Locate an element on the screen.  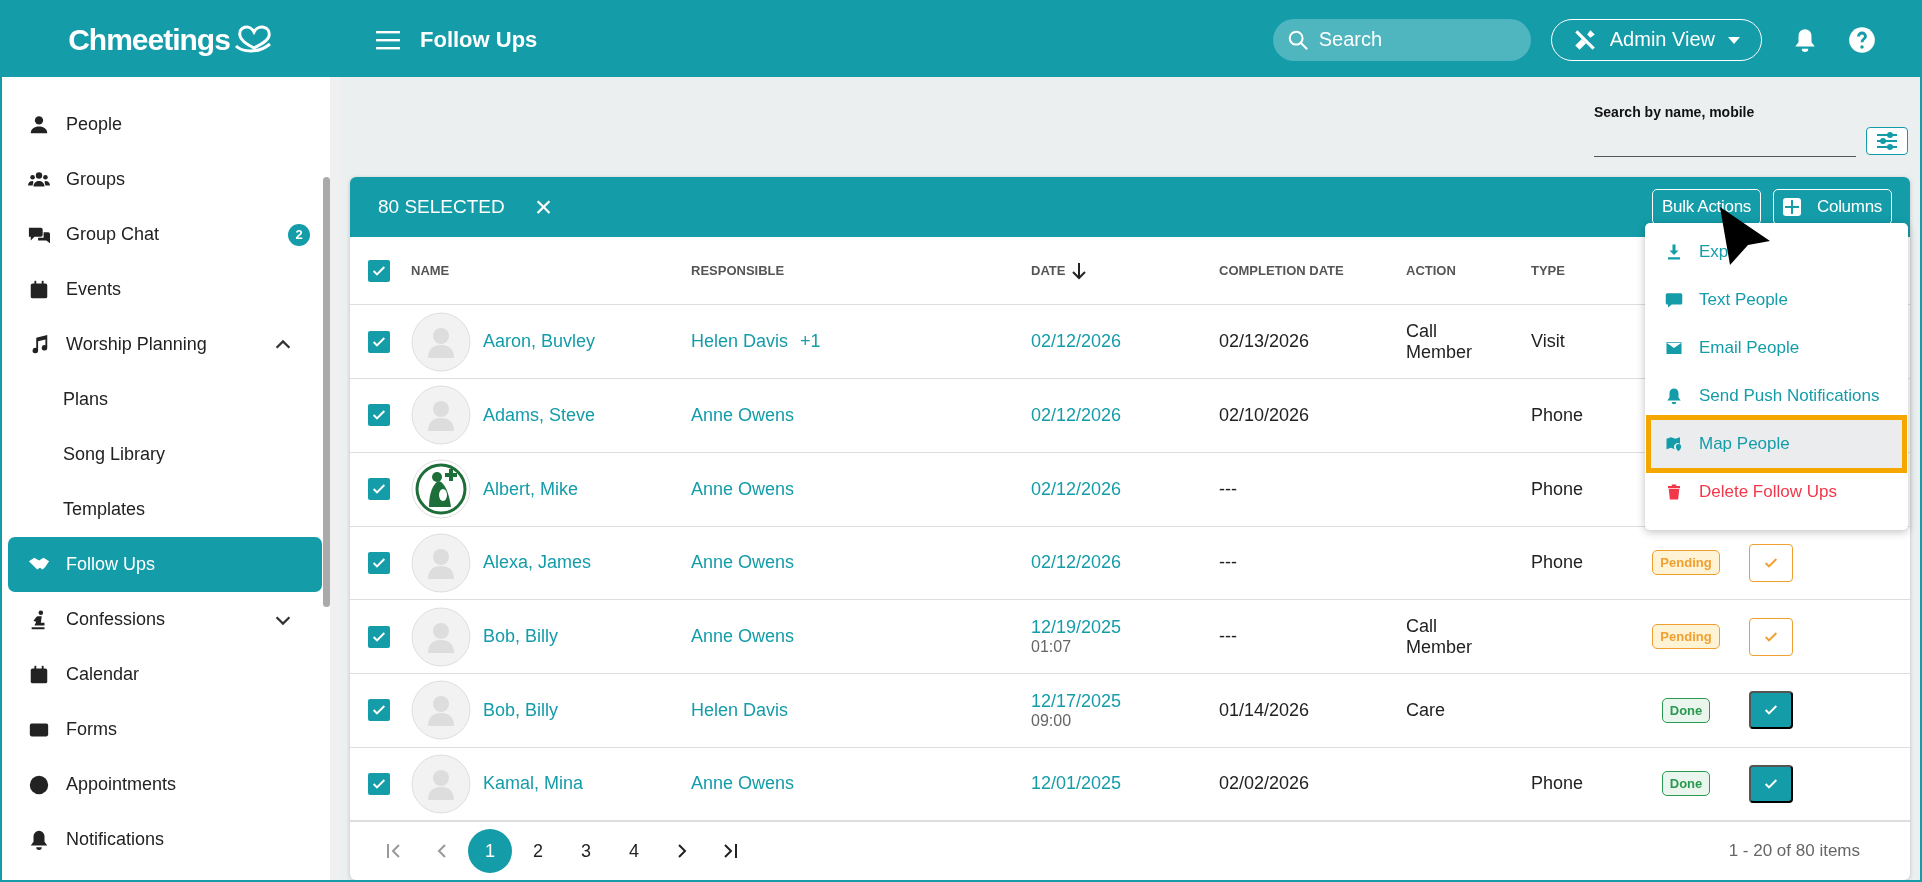
page-button: 3 is located at coordinates (586, 851).